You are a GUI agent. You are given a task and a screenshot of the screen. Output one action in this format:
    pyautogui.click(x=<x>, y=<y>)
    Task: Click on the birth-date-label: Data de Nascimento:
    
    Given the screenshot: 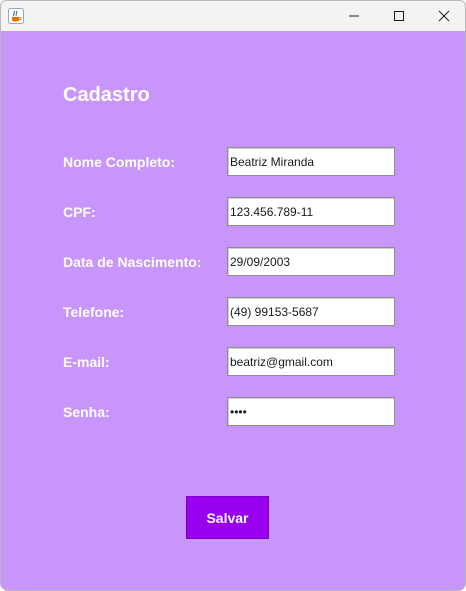 What is the action you would take?
    pyautogui.click(x=132, y=262)
    